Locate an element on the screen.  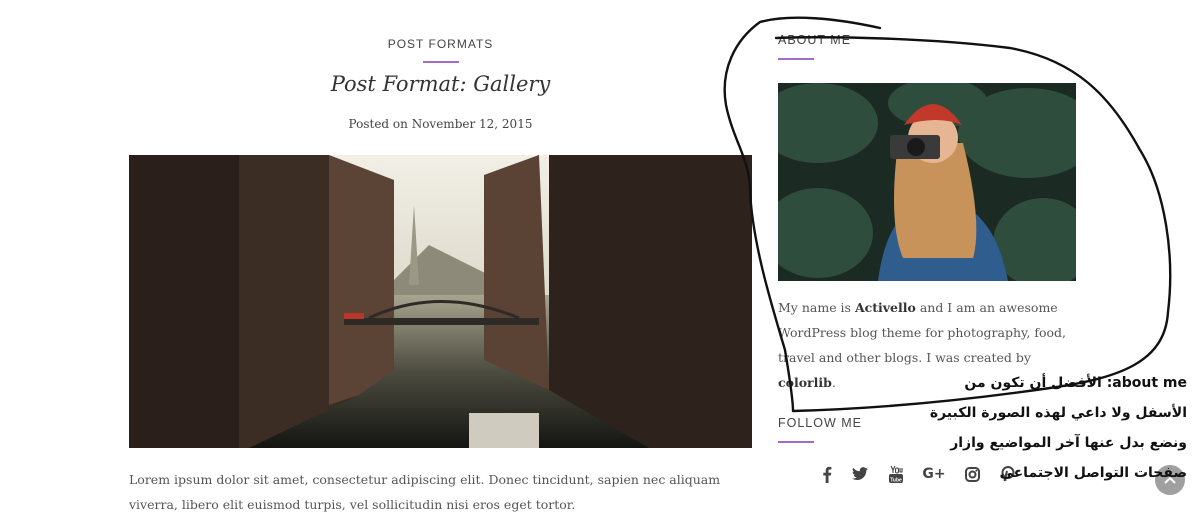
svg-text: Tube is located at coordinates (896, 480).